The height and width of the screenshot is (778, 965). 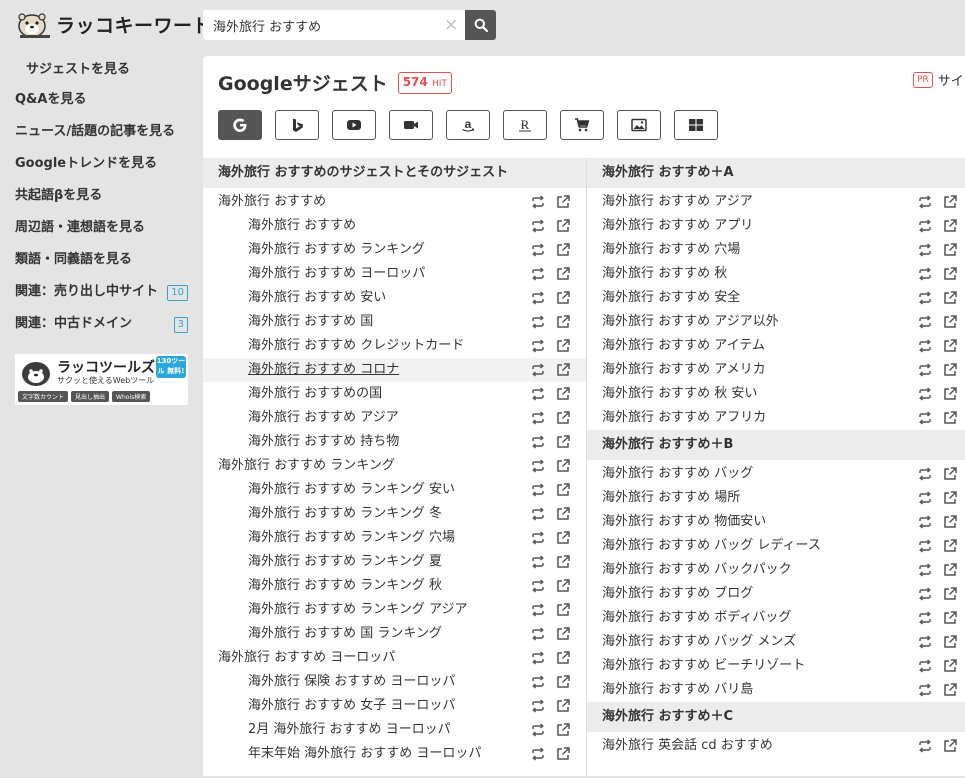 I want to click on suggest-keyword: 海外旅行 おすすめ 場所, so click(x=671, y=498).